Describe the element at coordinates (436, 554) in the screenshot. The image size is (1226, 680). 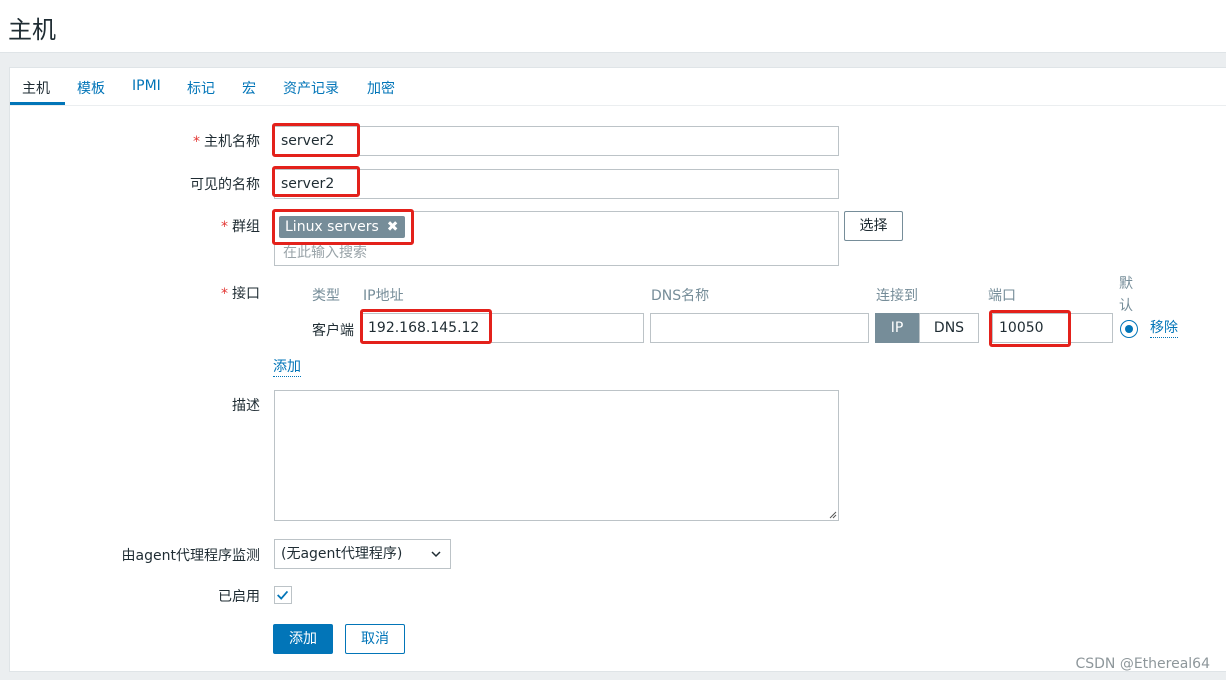
I see `chevron-down-icon` at that location.